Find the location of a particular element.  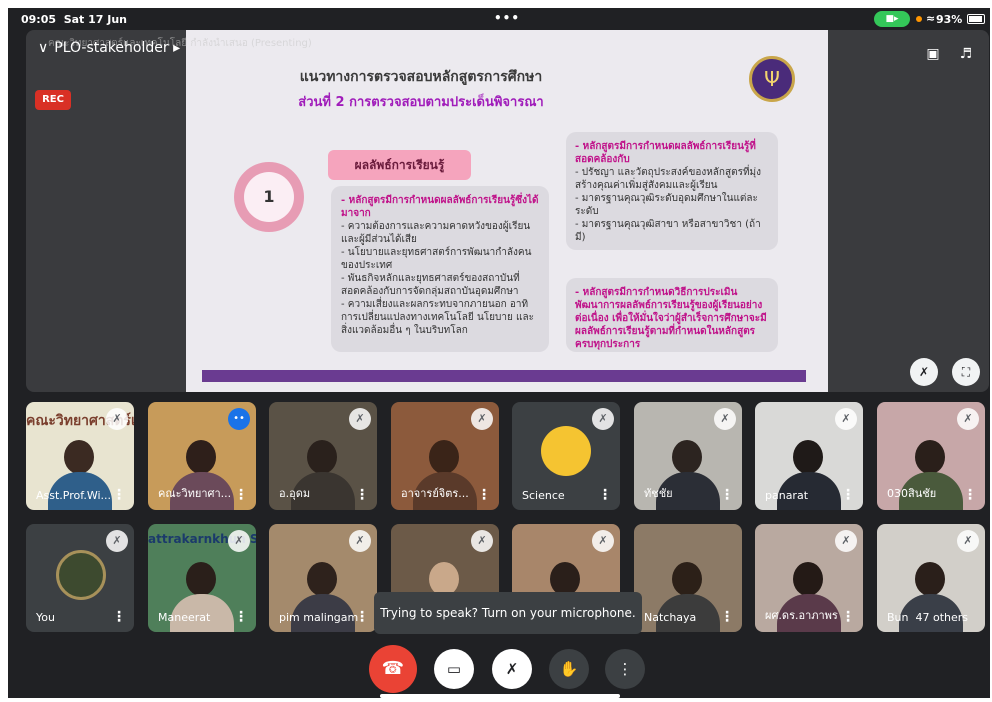

status-bar: 09:05 Sat 17 Jun ••• ■▸ ≈ 93% is located at coordinates (499, 19).